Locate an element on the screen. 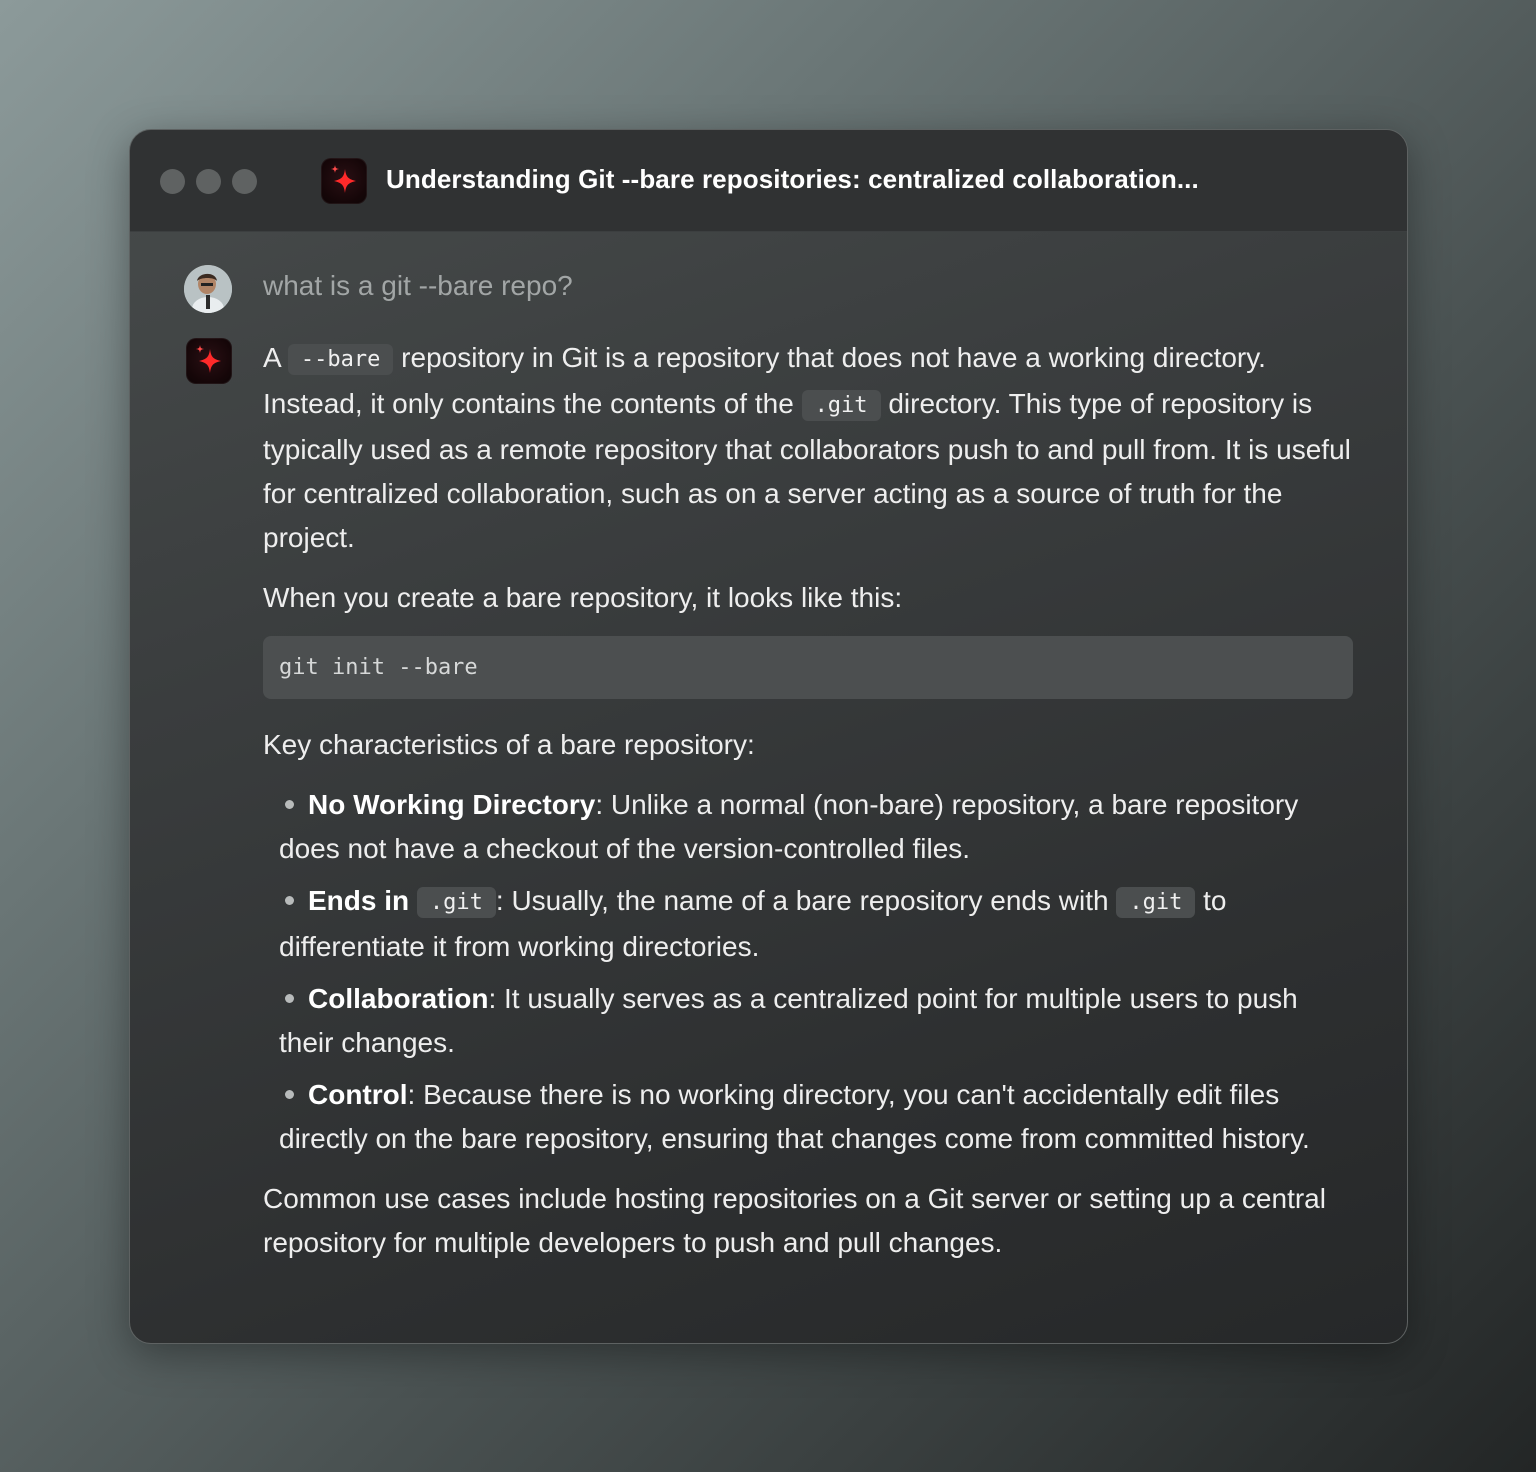 The height and width of the screenshot is (1472, 1536). code-block: git init --bare is located at coordinates (808, 667).